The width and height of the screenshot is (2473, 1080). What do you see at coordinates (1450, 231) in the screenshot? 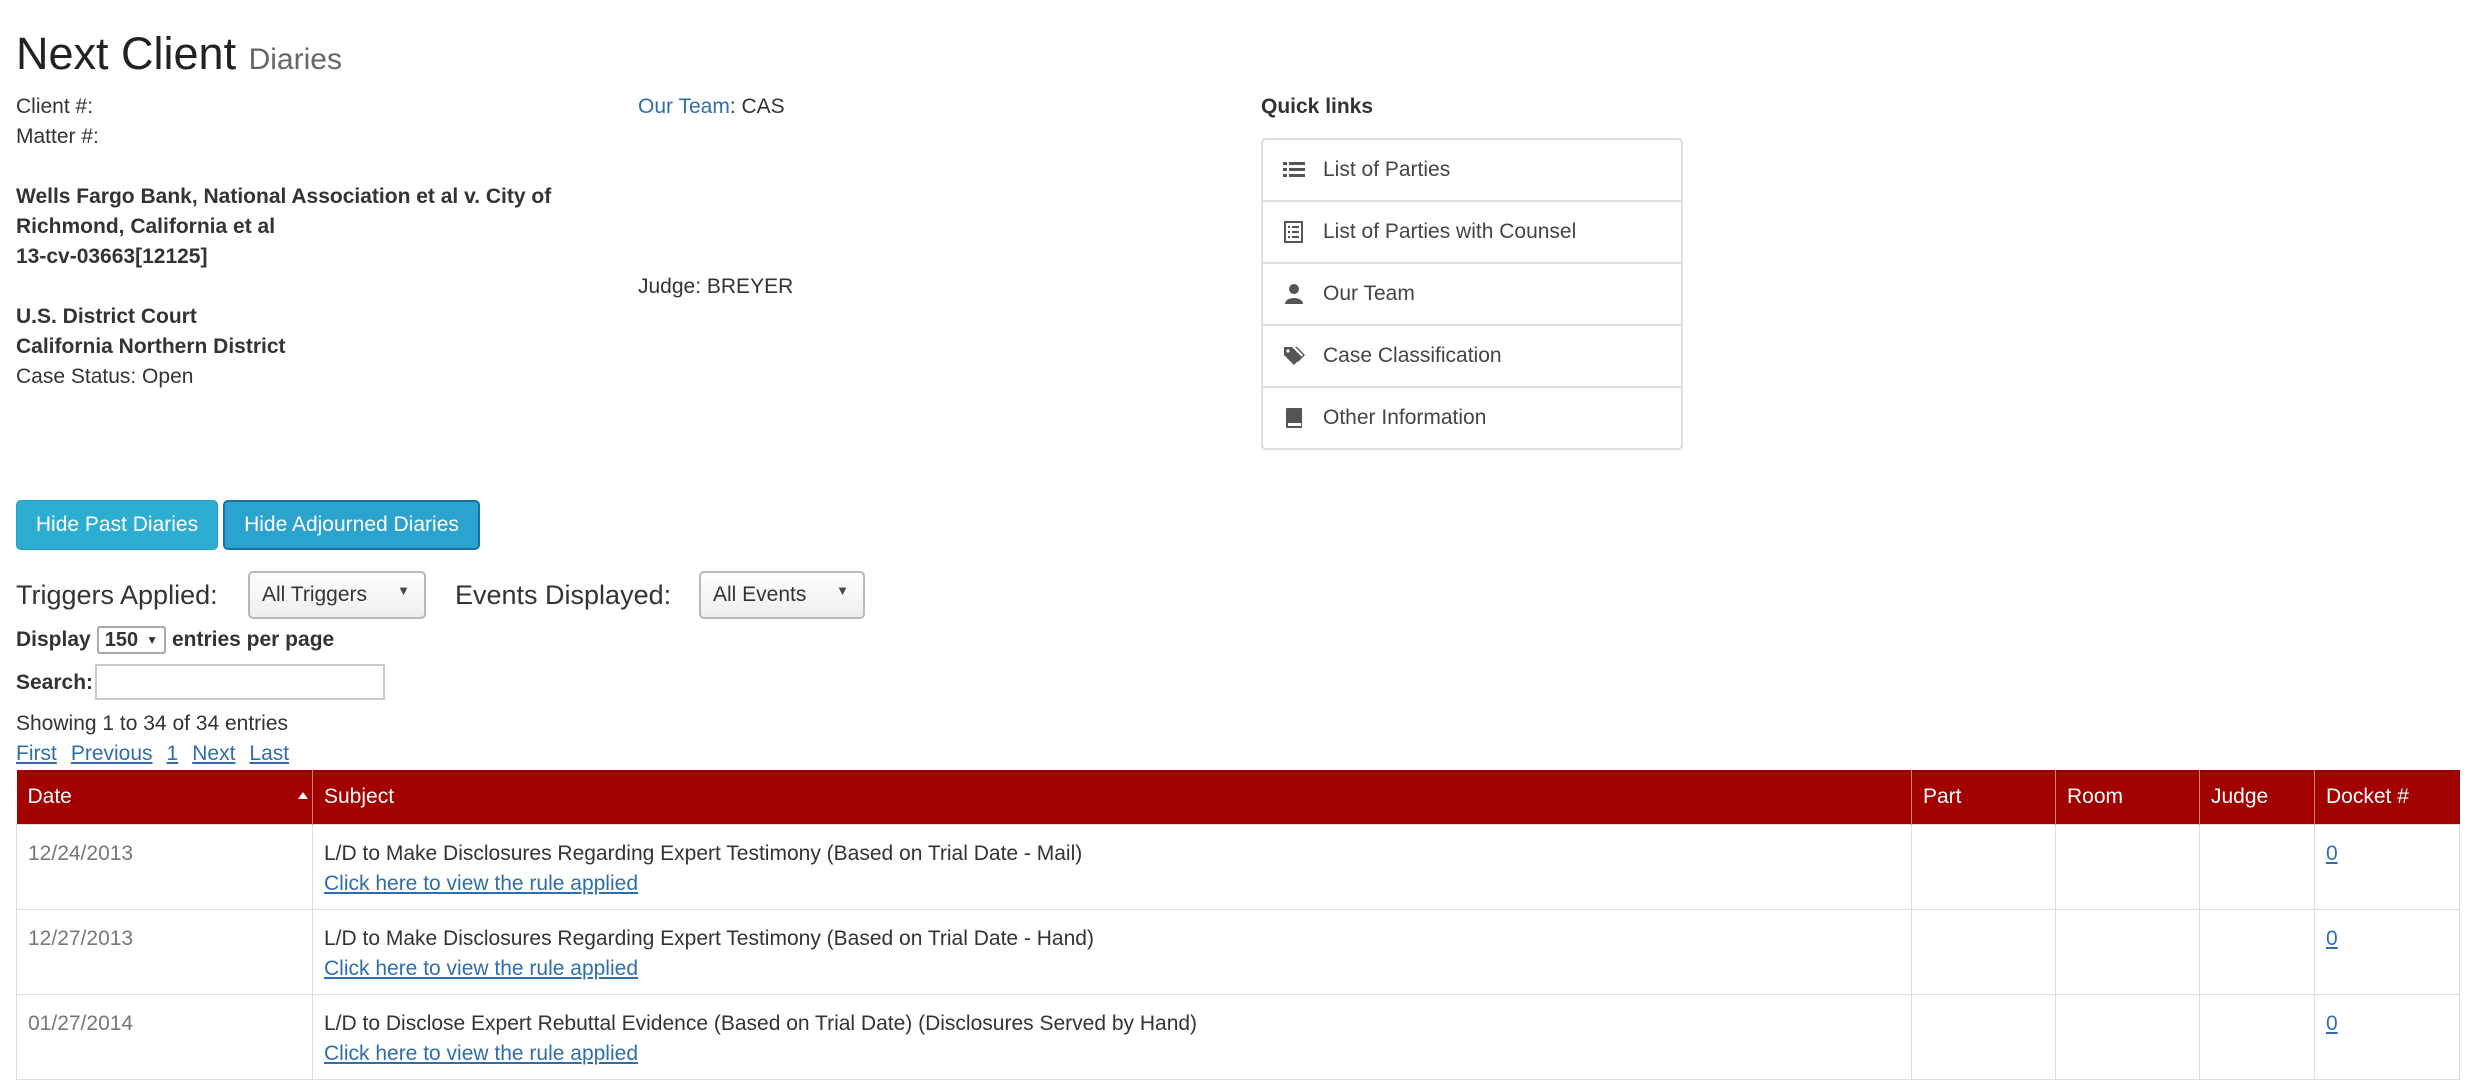
I see `quick-link-label: List of Parties with Counsel` at bounding box center [1450, 231].